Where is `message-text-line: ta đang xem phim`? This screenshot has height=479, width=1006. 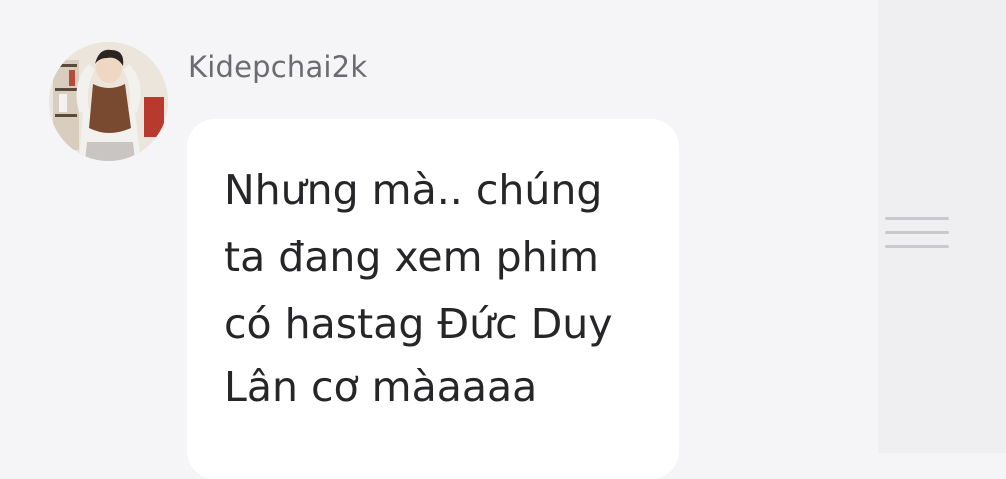
message-text-line: ta đang xem phim is located at coordinates (411, 257).